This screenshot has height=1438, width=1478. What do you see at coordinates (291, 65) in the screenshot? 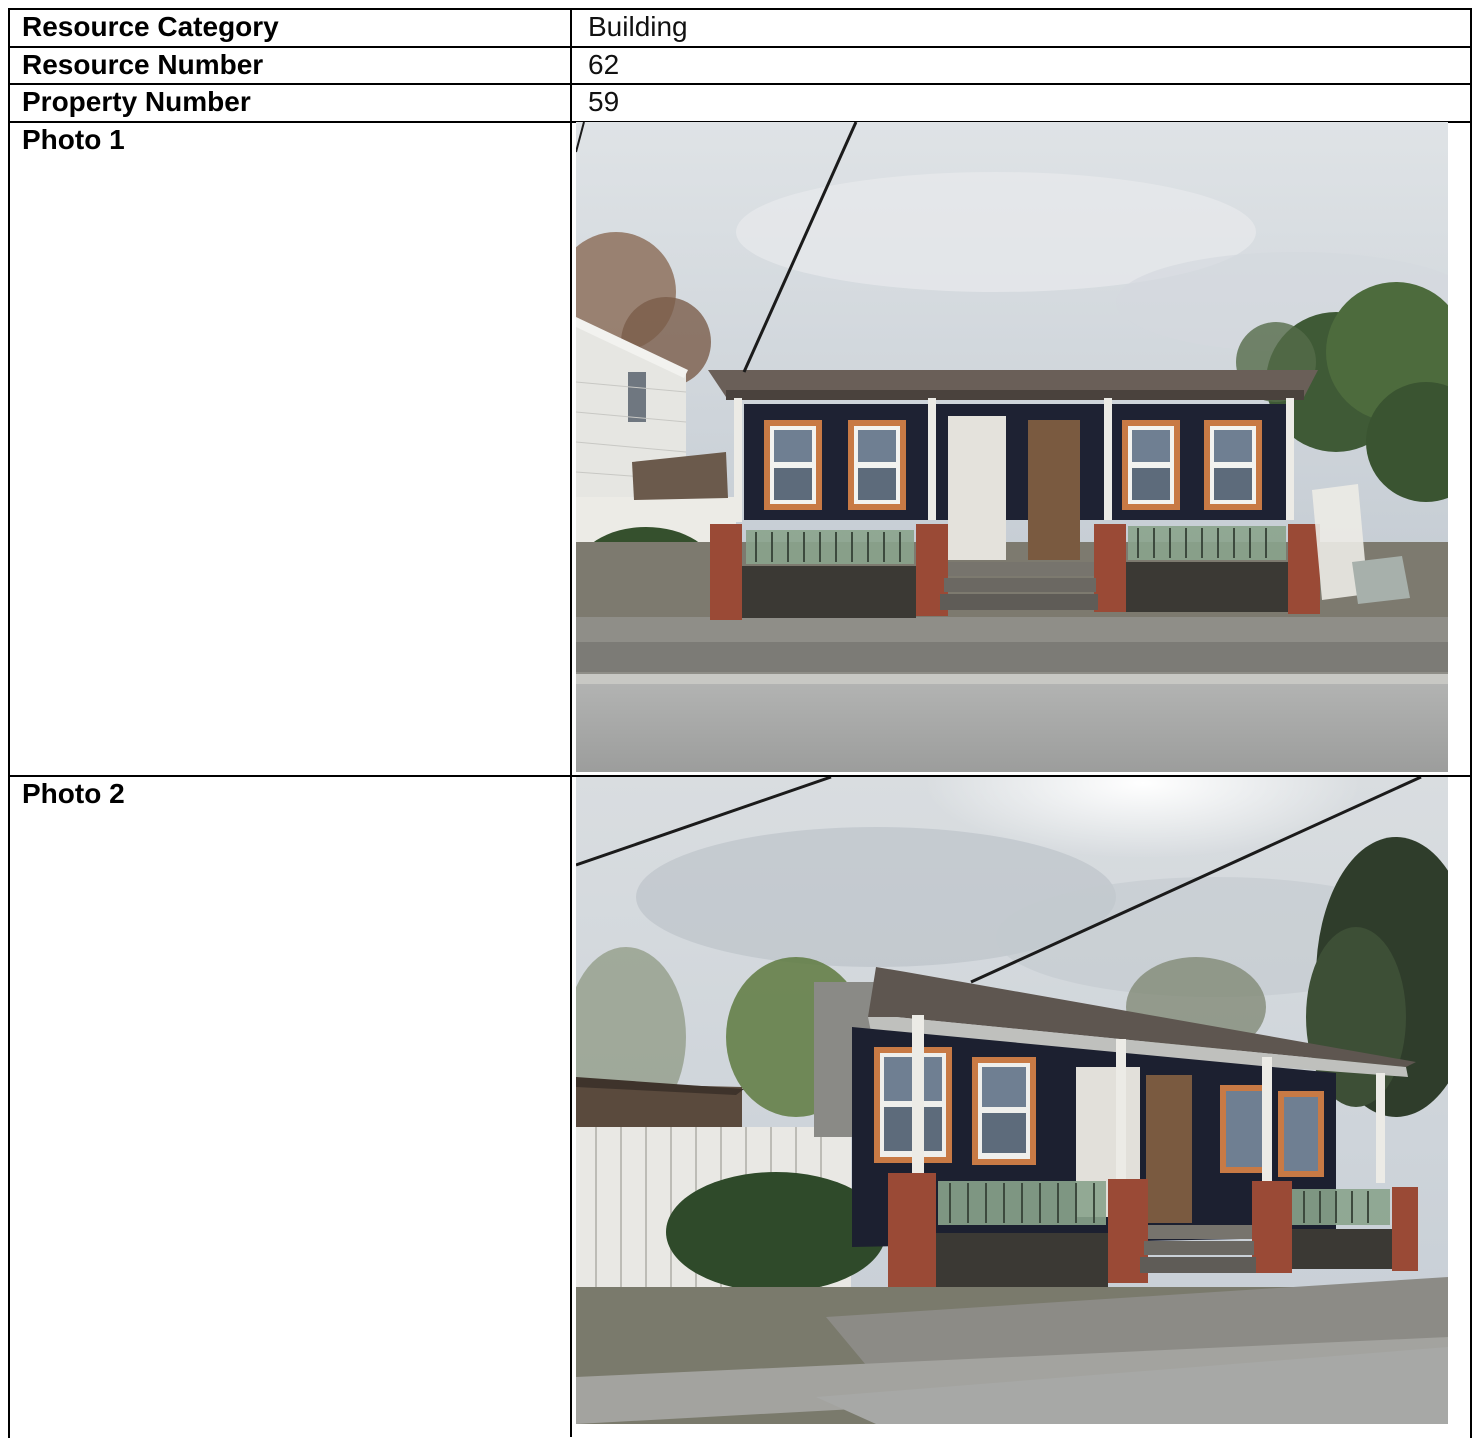
I see `resource-number-label: Resource Number` at bounding box center [291, 65].